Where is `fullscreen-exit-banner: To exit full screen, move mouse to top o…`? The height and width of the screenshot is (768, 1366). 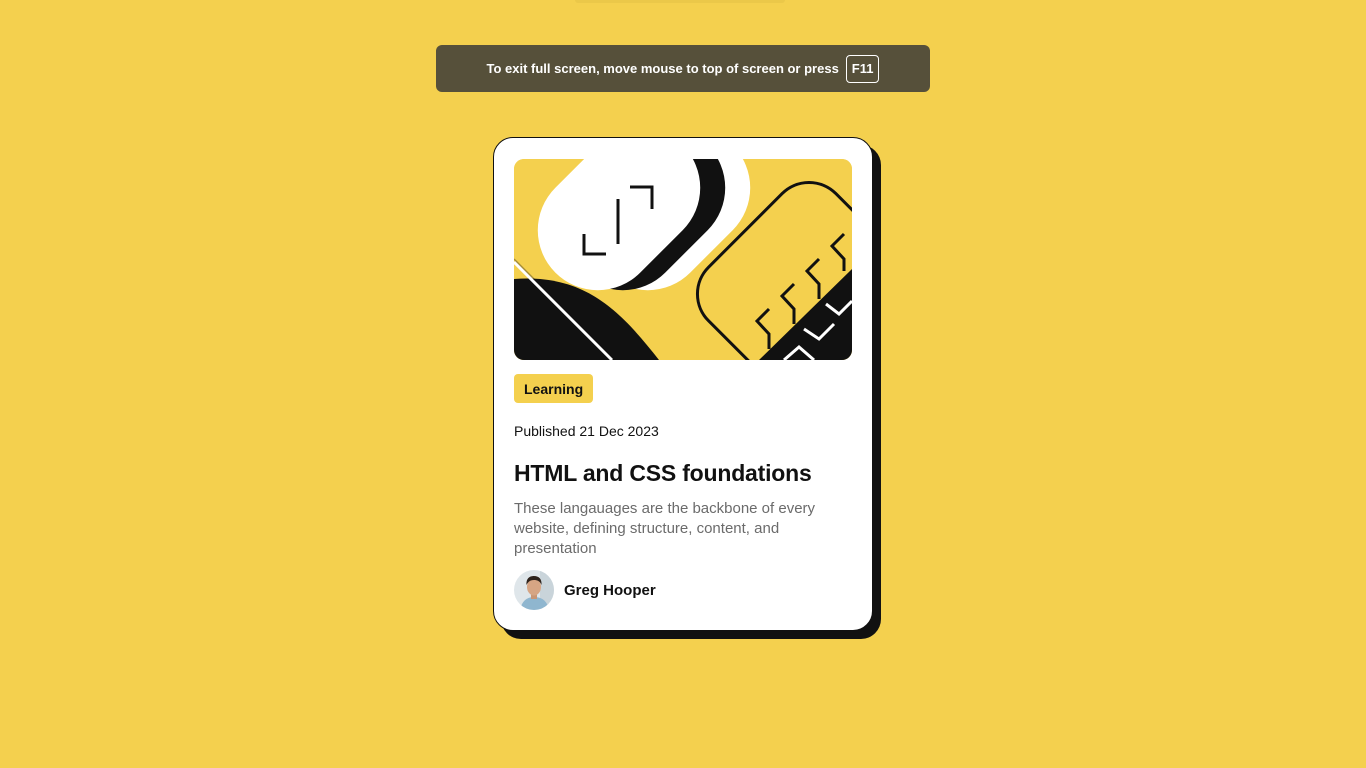
fullscreen-exit-banner: To exit full screen, move mouse to top o… is located at coordinates (683, 68).